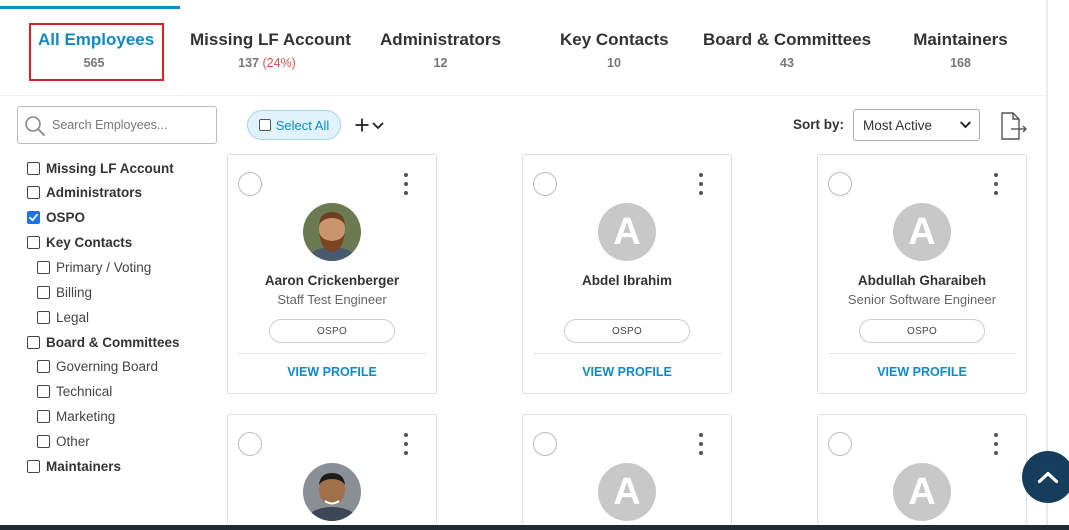 This screenshot has height=530, width=1069. Describe the element at coordinates (302, 125) in the screenshot. I see `select-all-label: Select All` at that location.